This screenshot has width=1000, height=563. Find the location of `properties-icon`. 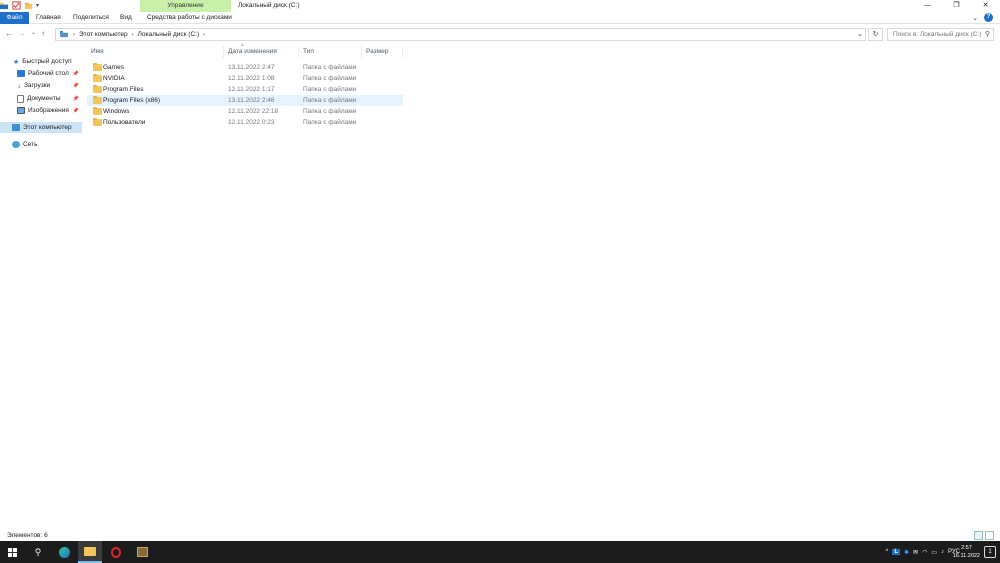

properties-icon is located at coordinates (16, 5).